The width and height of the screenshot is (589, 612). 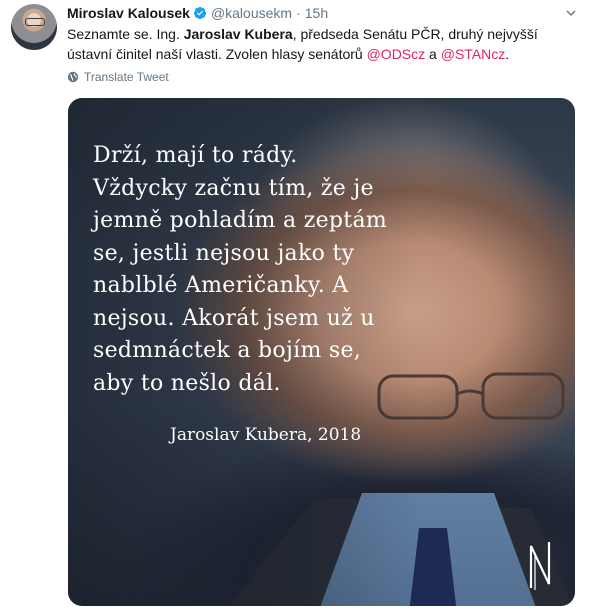 I want to click on quote-line: nablblé Američanky. A, so click(x=221, y=285).